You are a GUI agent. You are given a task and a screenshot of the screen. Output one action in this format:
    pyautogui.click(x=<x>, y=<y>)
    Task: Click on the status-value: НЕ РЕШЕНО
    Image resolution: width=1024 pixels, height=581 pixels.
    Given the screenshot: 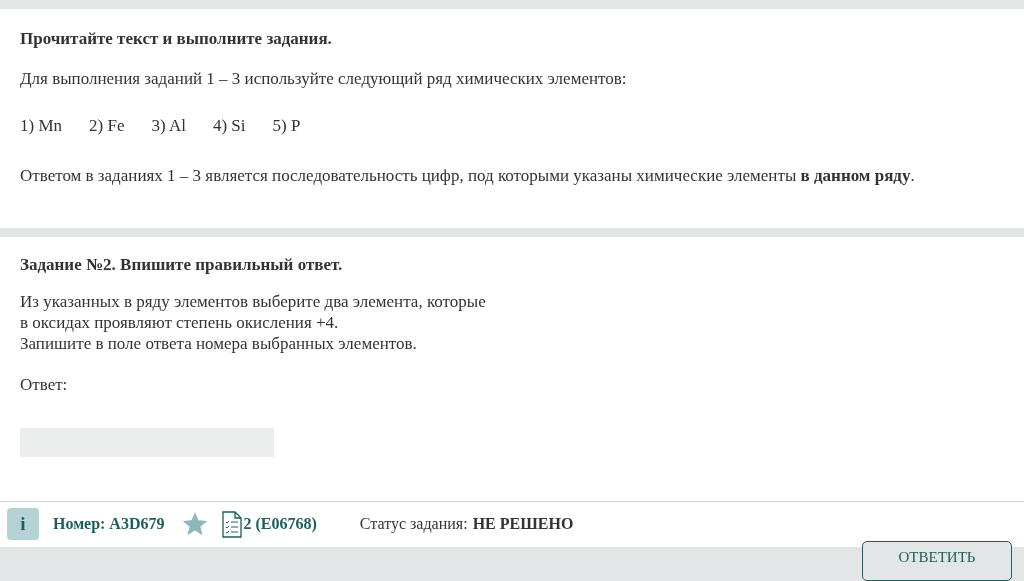 What is the action you would take?
    pyautogui.click(x=523, y=524)
    